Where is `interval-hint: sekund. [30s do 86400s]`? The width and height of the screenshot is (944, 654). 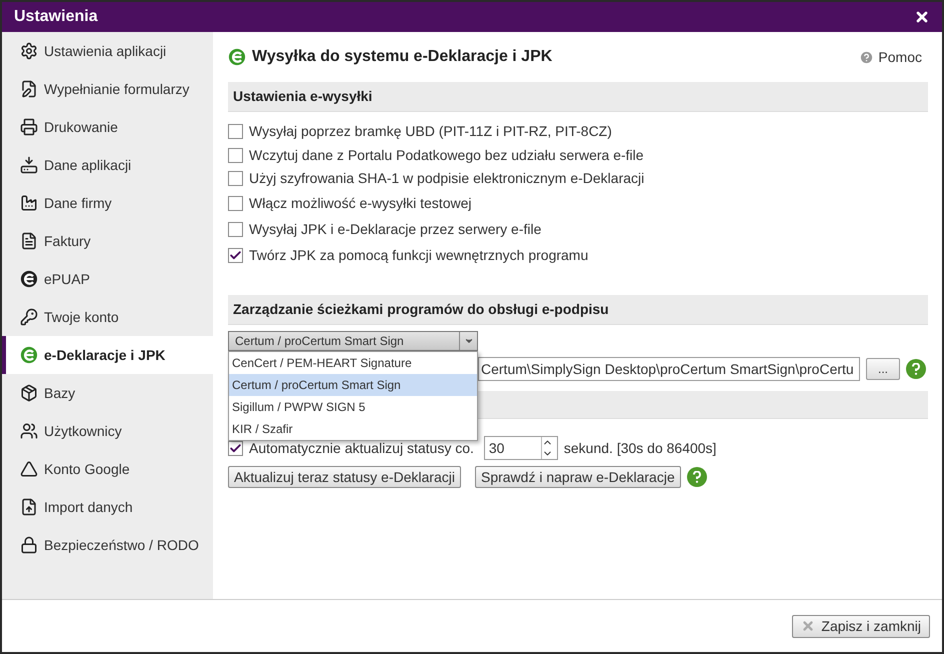
interval-hint: sekund. [30s do 86400s] is located at coordinates (640, 448).